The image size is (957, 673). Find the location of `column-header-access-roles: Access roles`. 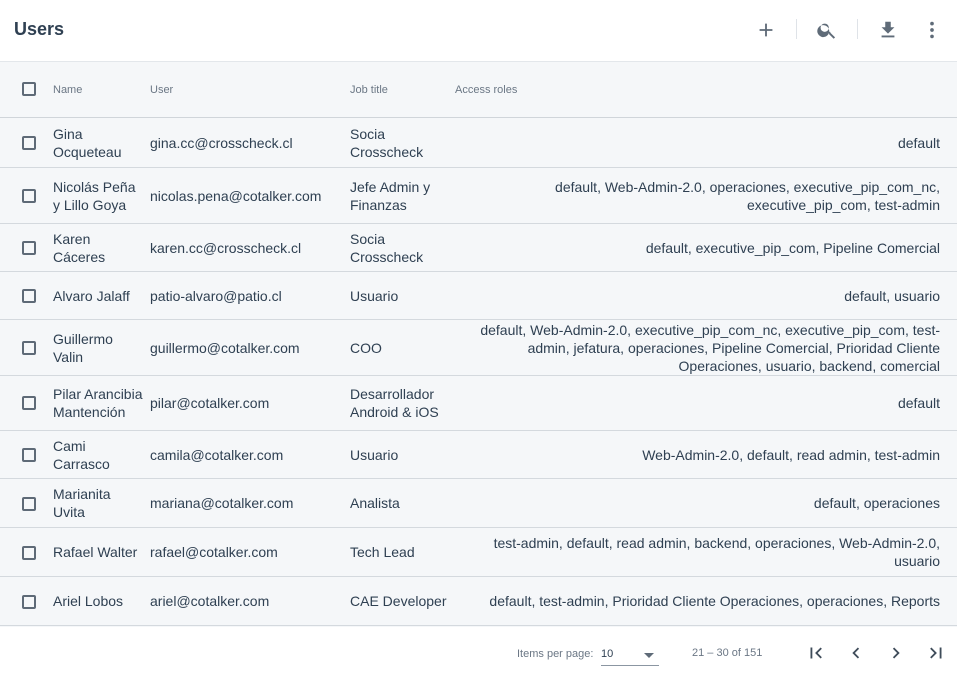

column-header-access-roles: Access roles is located at coordinates (486, 90).